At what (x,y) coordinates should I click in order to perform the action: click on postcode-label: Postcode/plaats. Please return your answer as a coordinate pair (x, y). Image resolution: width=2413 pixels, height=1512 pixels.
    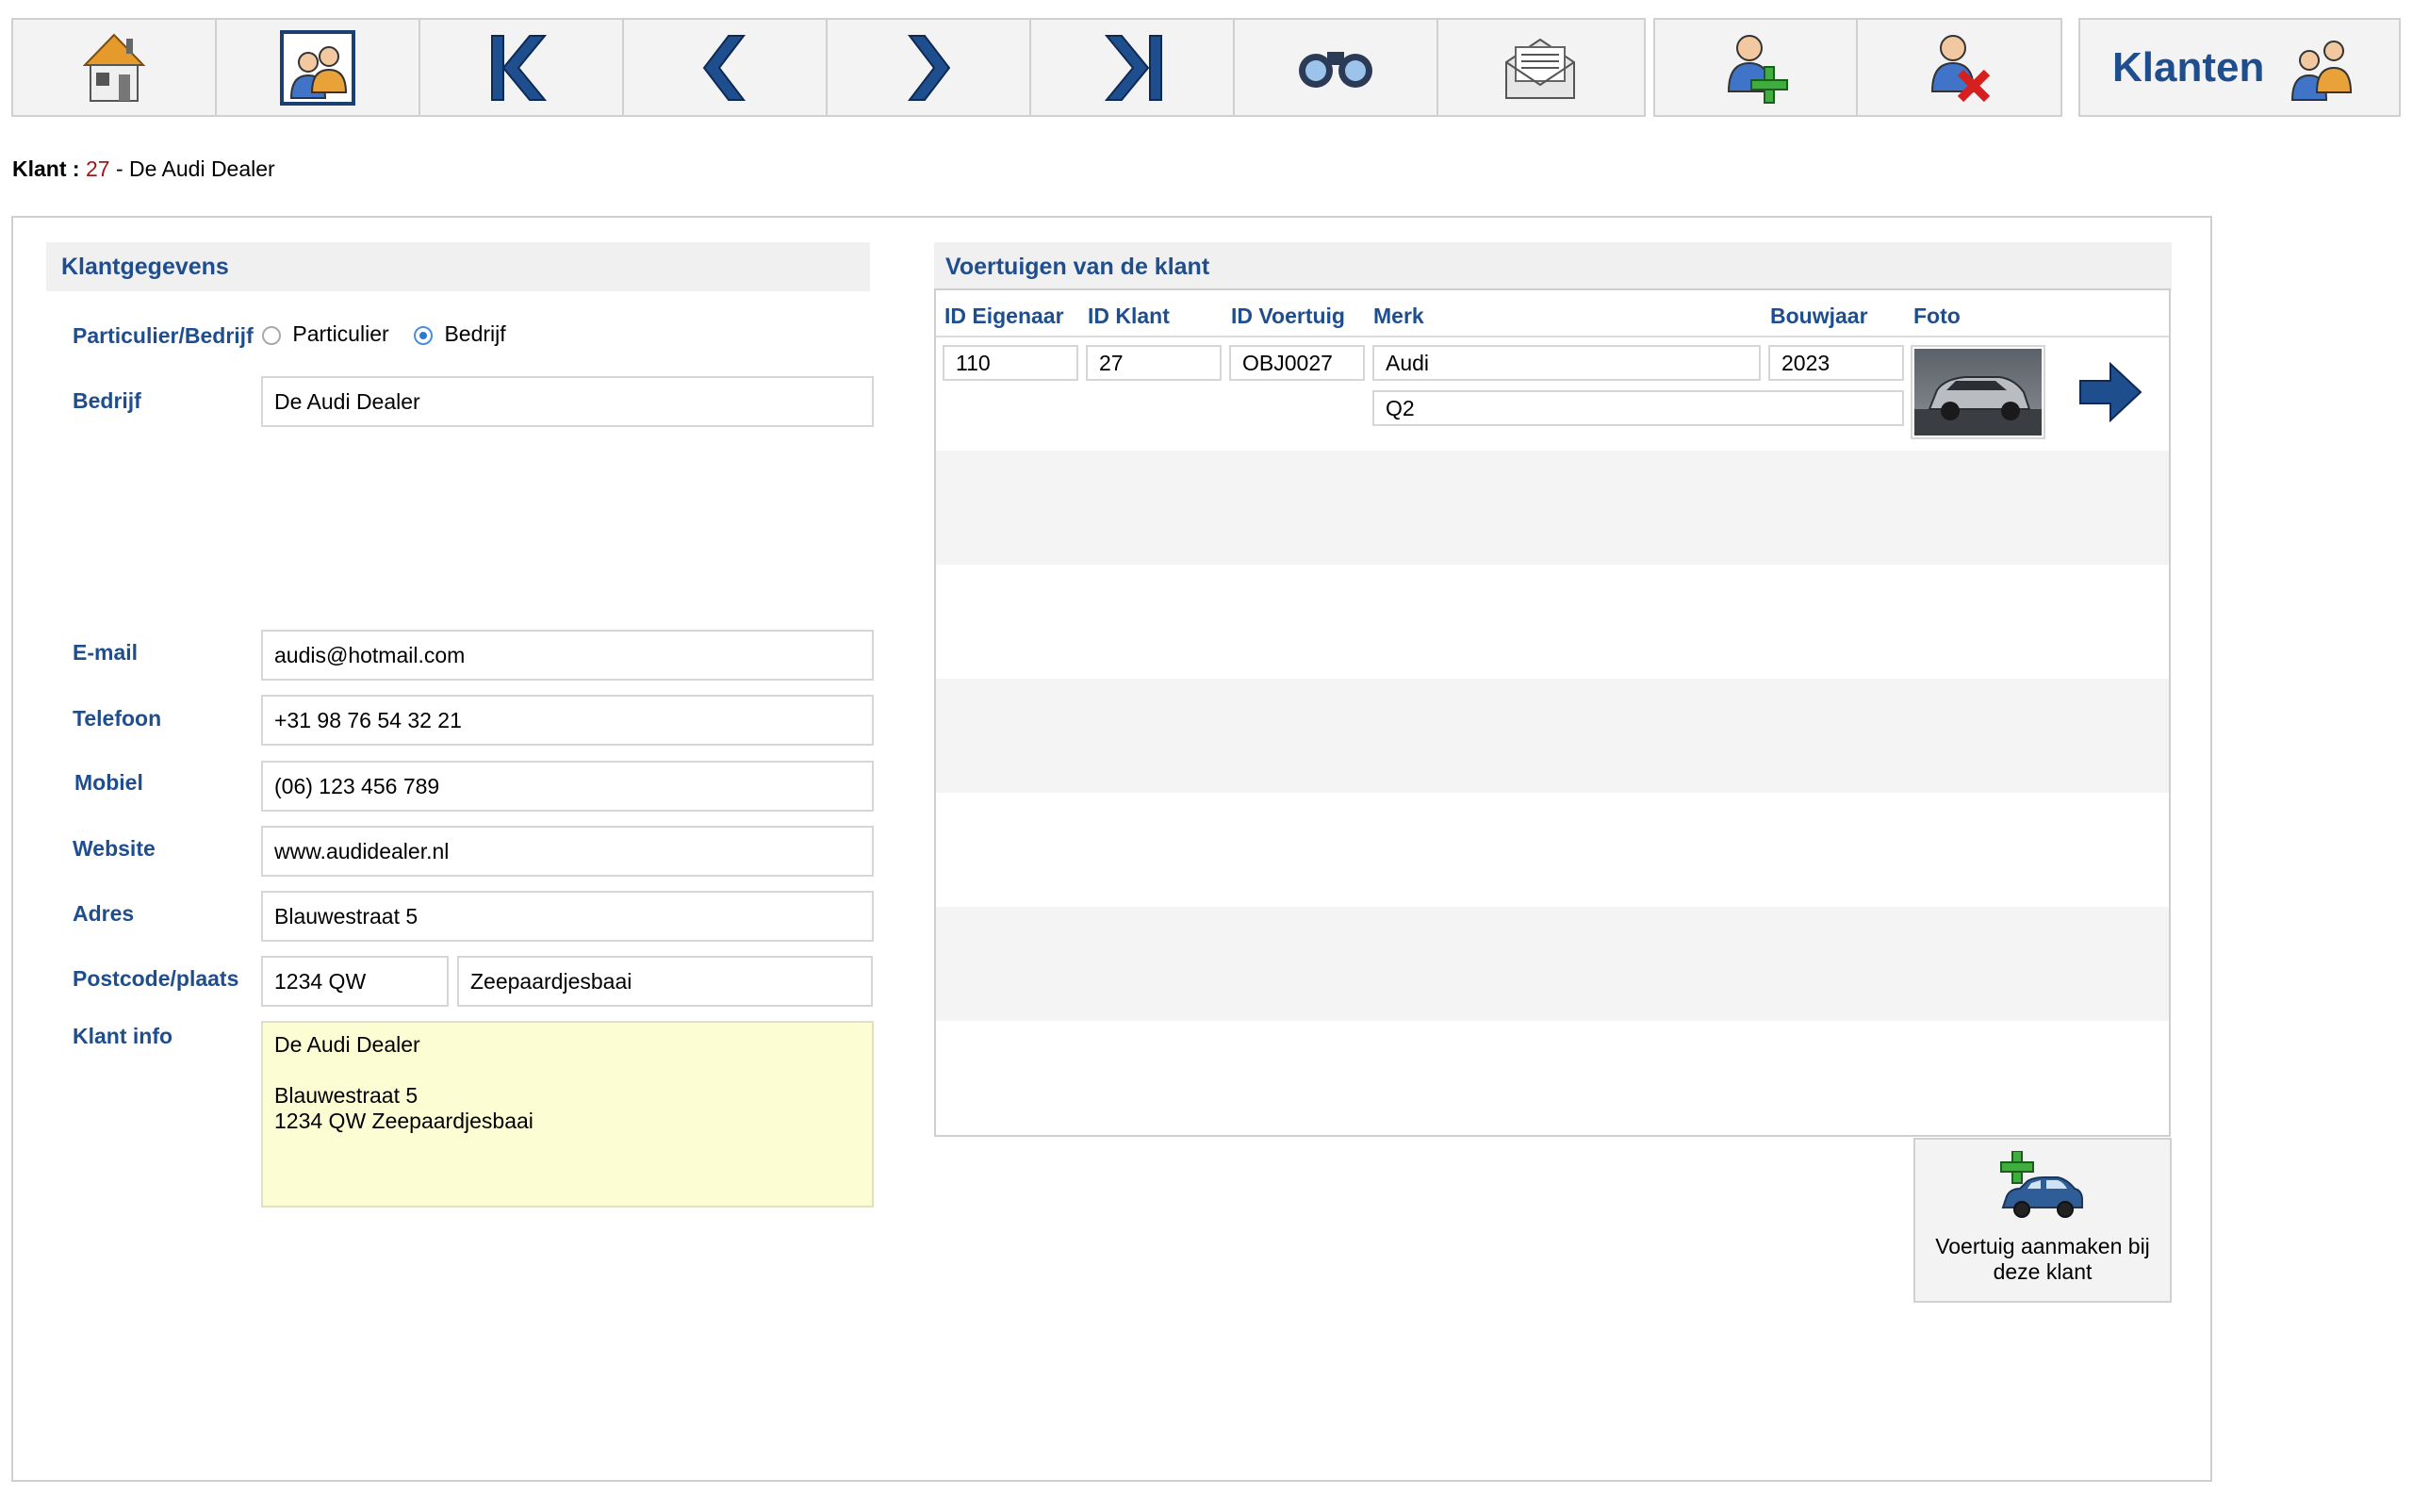
    Looking at the image, I should click on (156, 979).